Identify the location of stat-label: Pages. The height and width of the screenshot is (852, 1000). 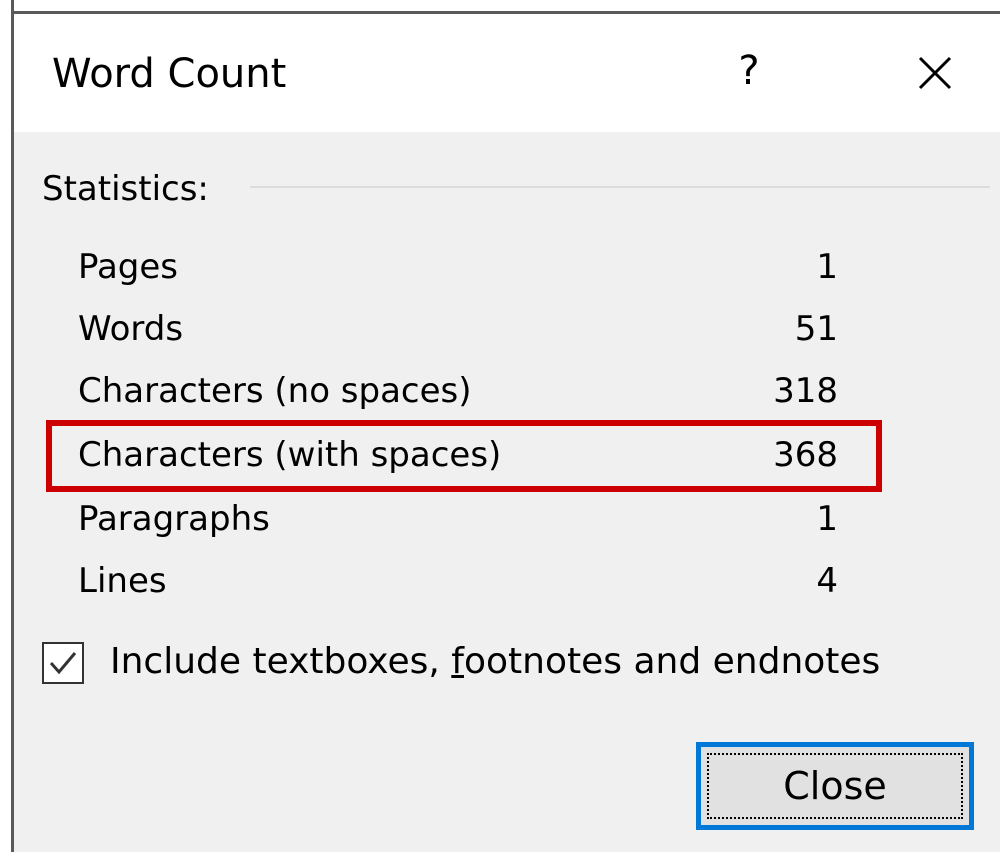
(128, 267).